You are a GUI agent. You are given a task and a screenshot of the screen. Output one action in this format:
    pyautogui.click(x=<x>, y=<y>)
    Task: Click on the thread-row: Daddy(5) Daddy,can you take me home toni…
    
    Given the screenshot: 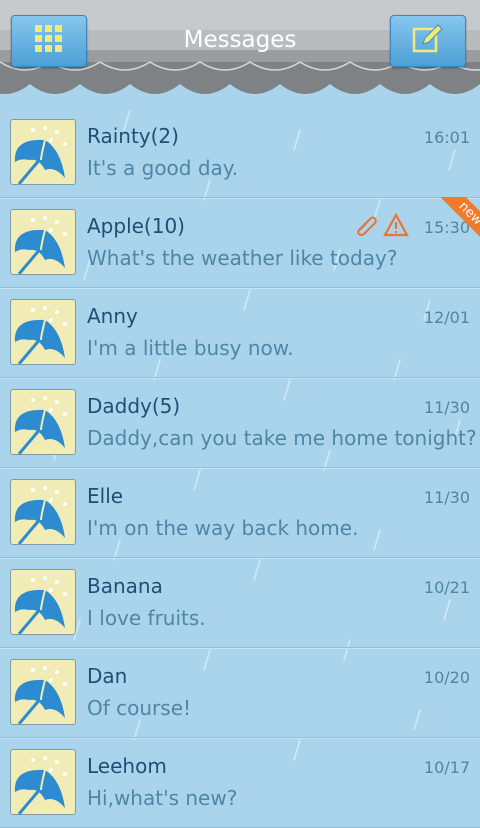 What is the action you would take?
    pyautogui.click(x=240, y=423)
    